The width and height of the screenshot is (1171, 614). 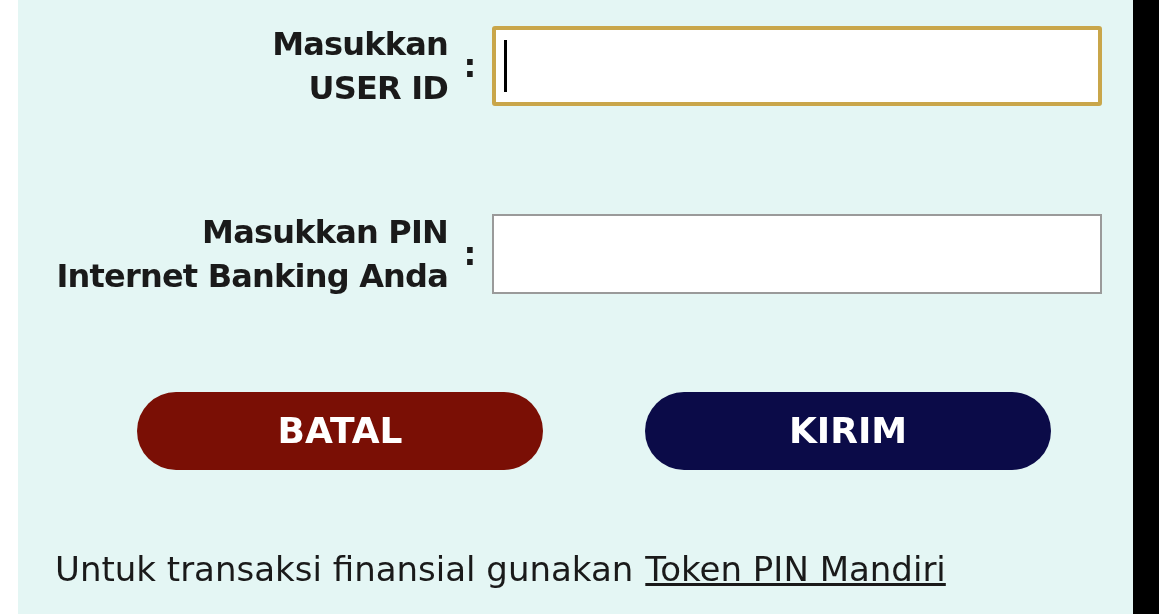 I want to click on text-cursor, so click(x=505, y=66).